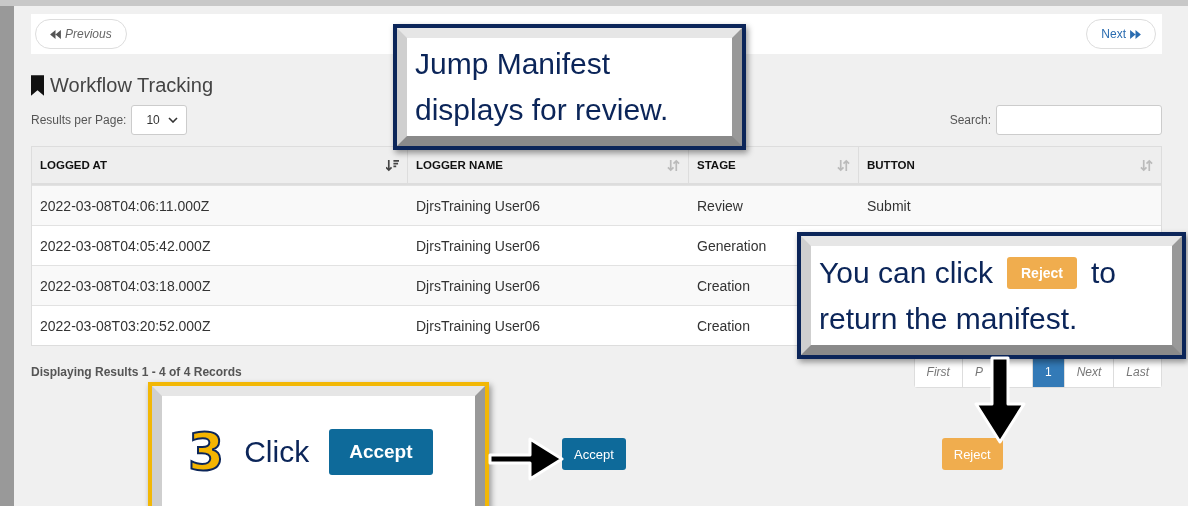  What do you see at coordinates (732, 245) in the screenshot?
I see `table-cell: Generation` at bounding box center [732, 245].